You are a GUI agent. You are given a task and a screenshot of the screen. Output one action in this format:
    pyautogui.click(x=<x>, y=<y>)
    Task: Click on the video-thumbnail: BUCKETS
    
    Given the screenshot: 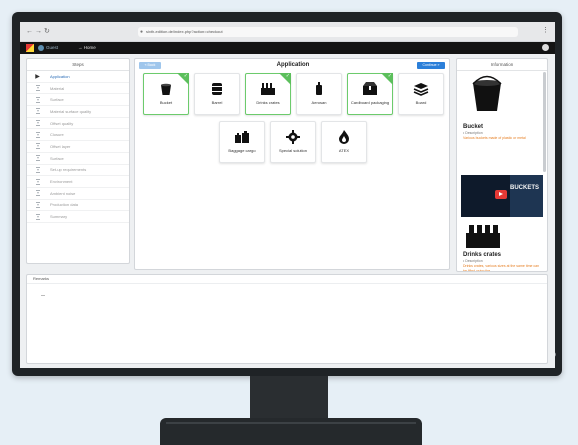 What is the action you would take?
    pyautogui.click(x=502, y=196)
    